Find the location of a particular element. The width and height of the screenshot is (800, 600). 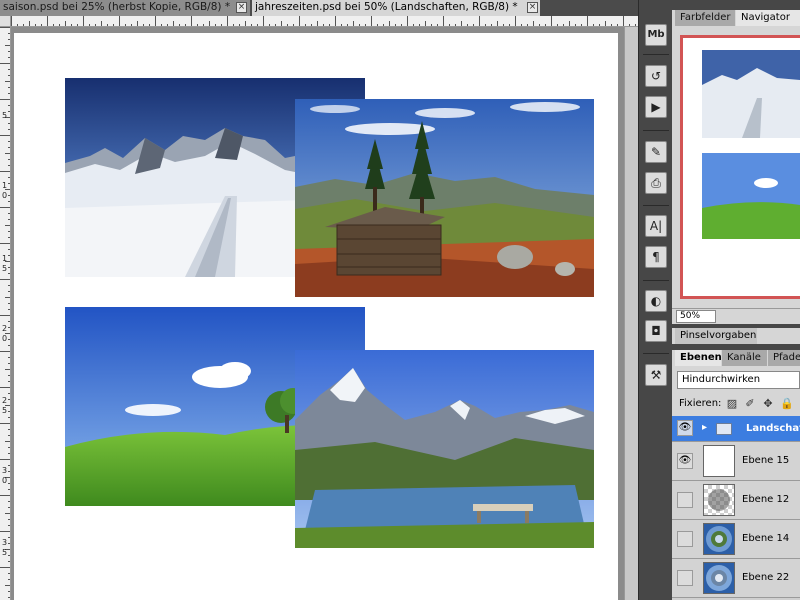

ruler-horizontal-ticks is located at coordinates (323, 21).